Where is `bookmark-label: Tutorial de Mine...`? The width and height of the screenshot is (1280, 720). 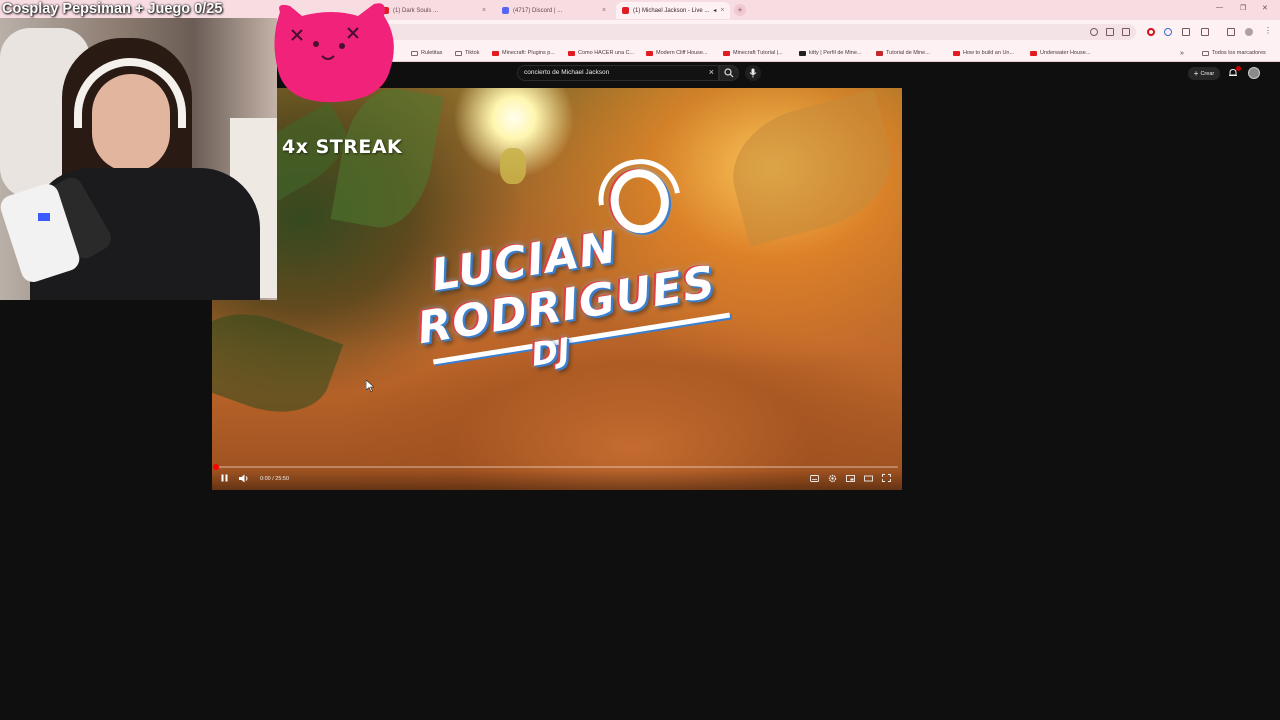
bookmark-label: Tutorial de Mine... is located at coordinates (908, 53).